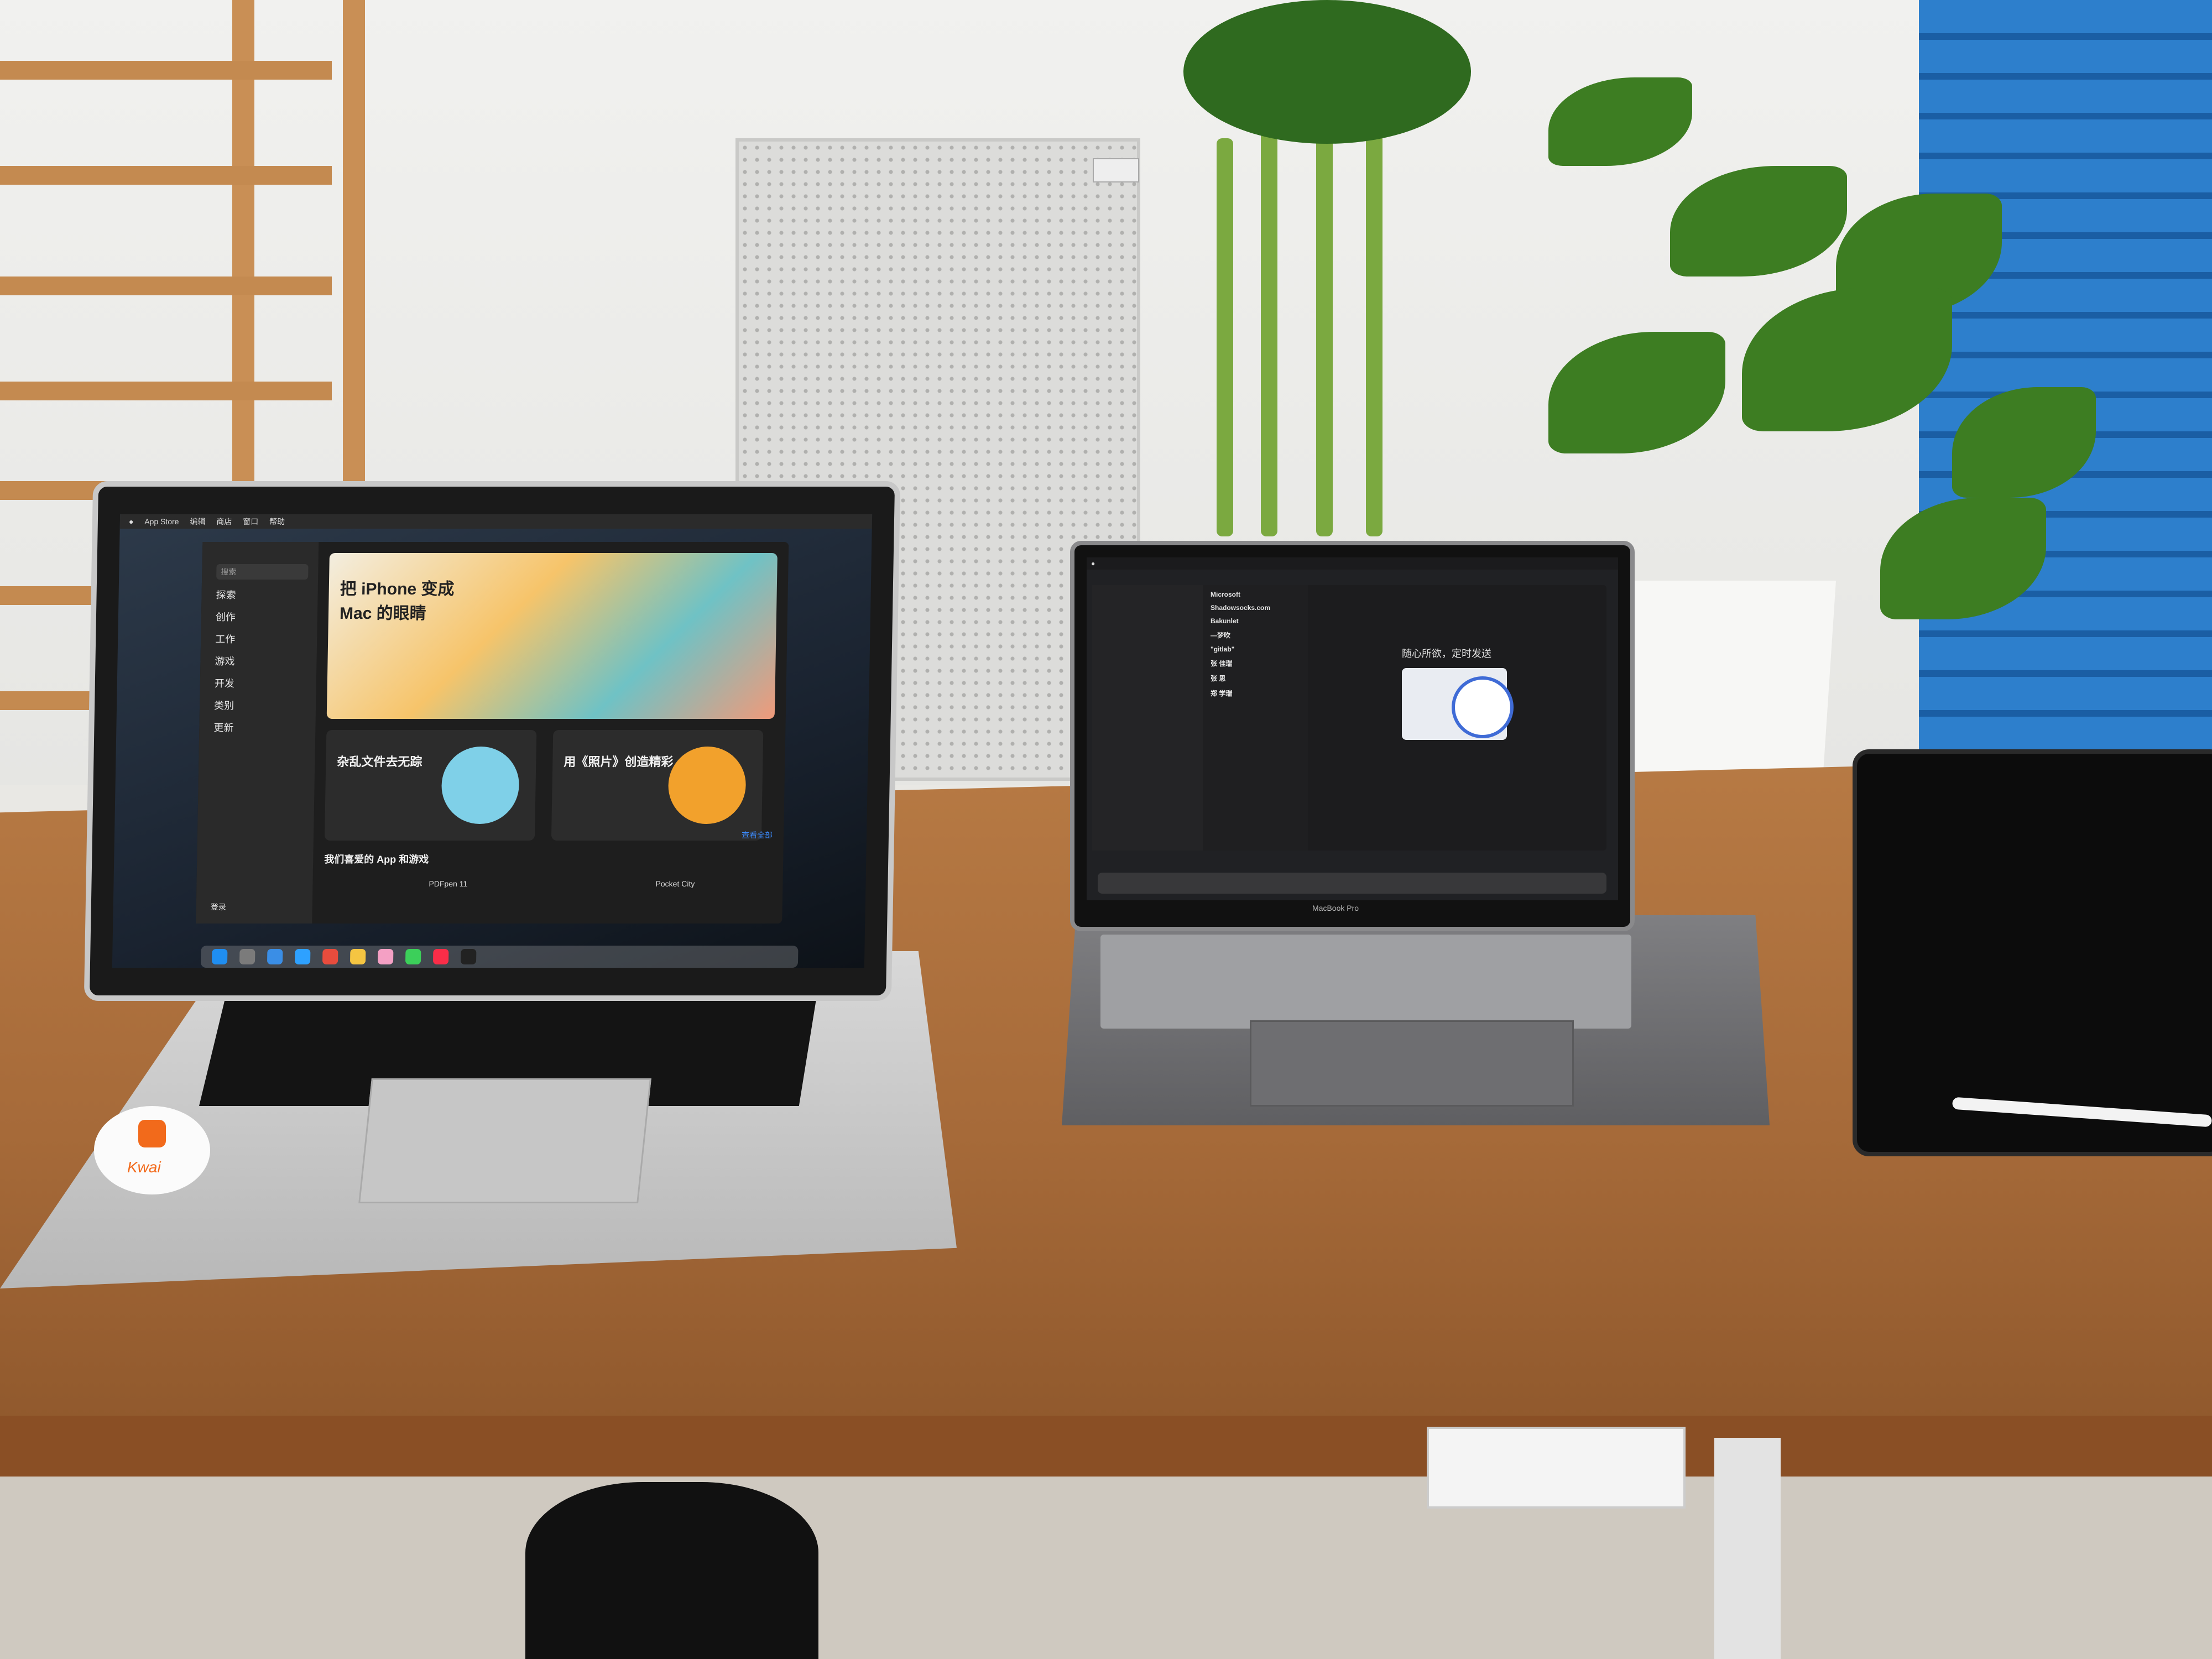  What do you see at coordinates (1147, 718) in the screenshot?
I see `mail-sidebar` at bounding box center [1147, 718].